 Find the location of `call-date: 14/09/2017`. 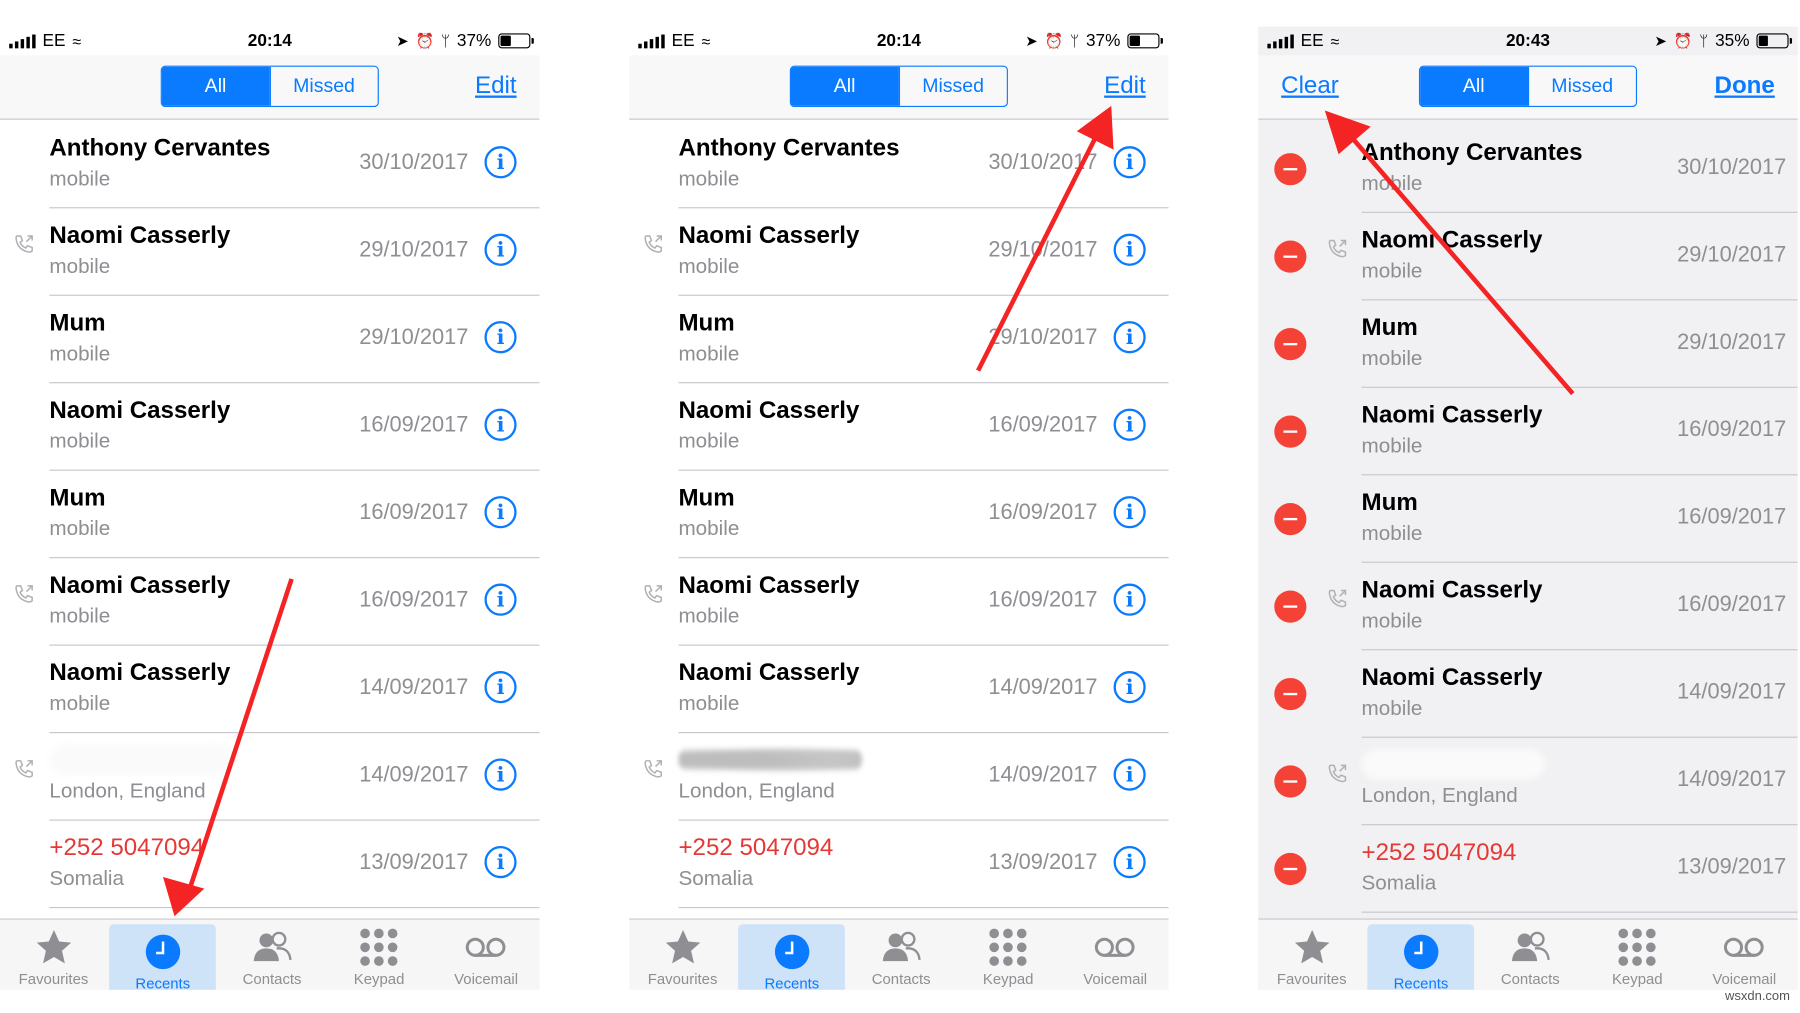

call-date: 14/09/2017 is located at coordinates (414, 775).